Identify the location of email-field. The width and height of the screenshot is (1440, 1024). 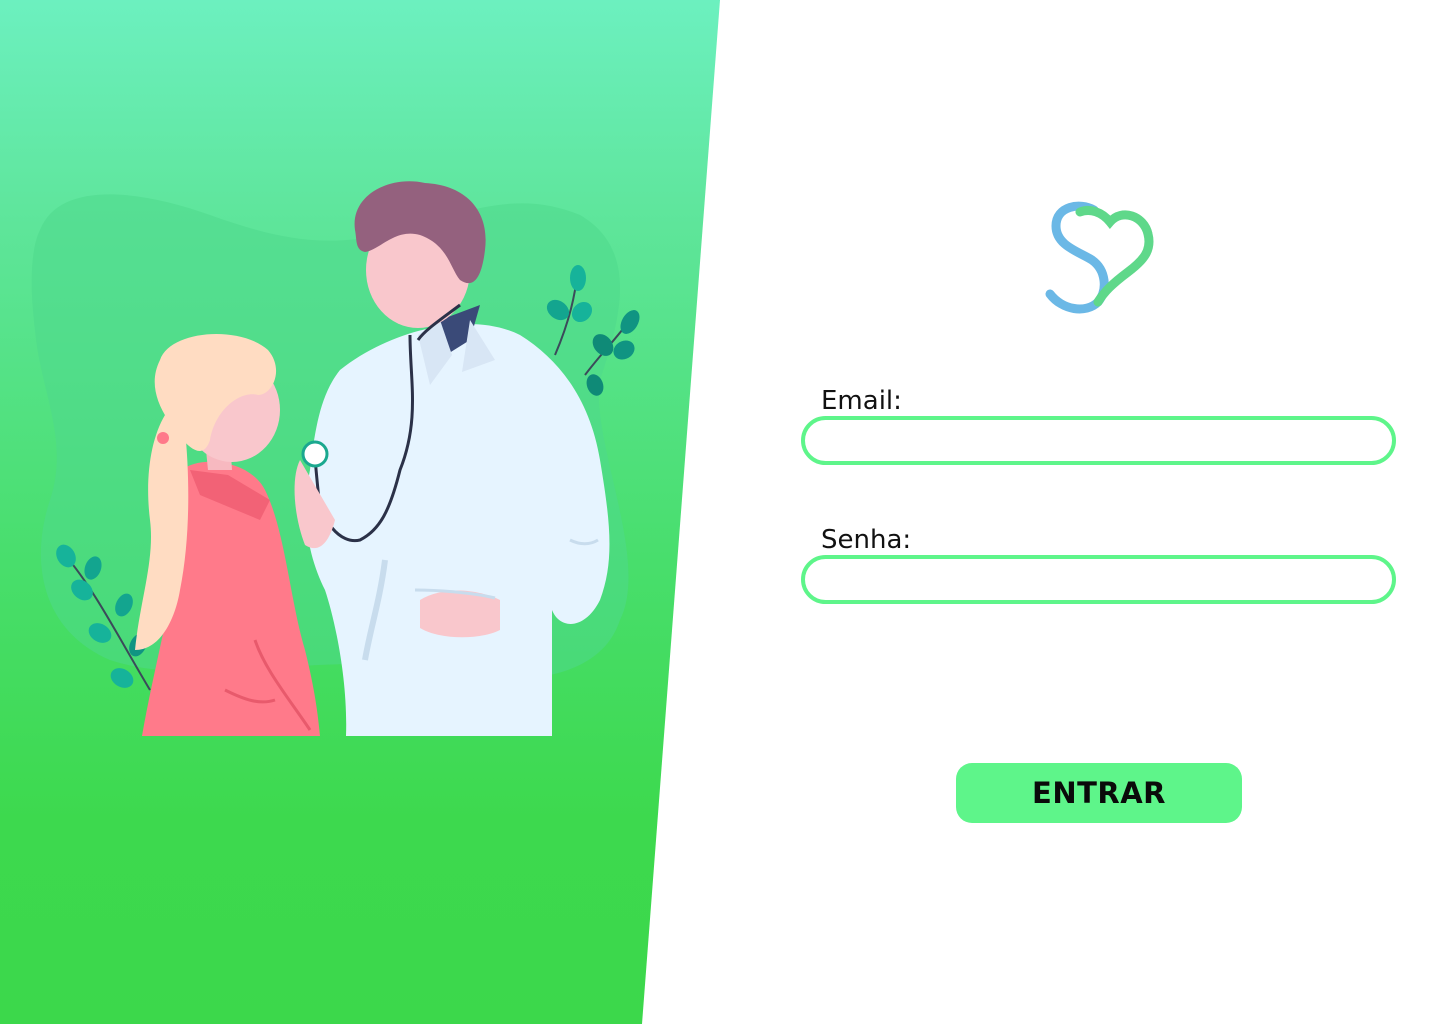
(1098, 440).